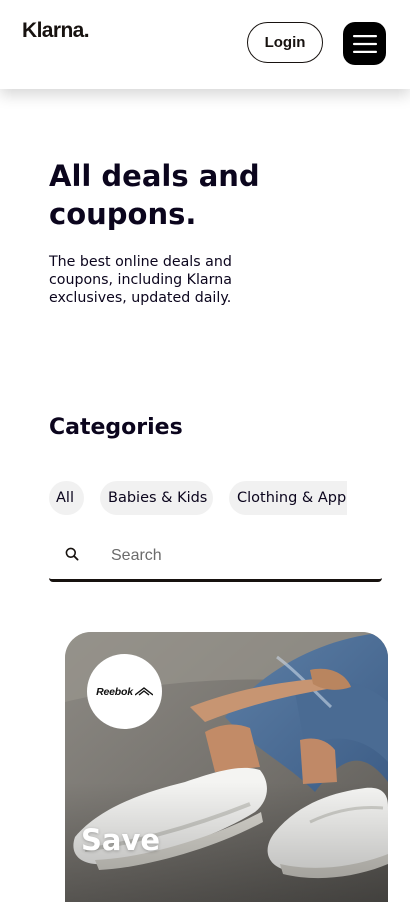  I want to click on category-chip-list: All Babies & Kids Clothing & Apparel, so click(198, 498).